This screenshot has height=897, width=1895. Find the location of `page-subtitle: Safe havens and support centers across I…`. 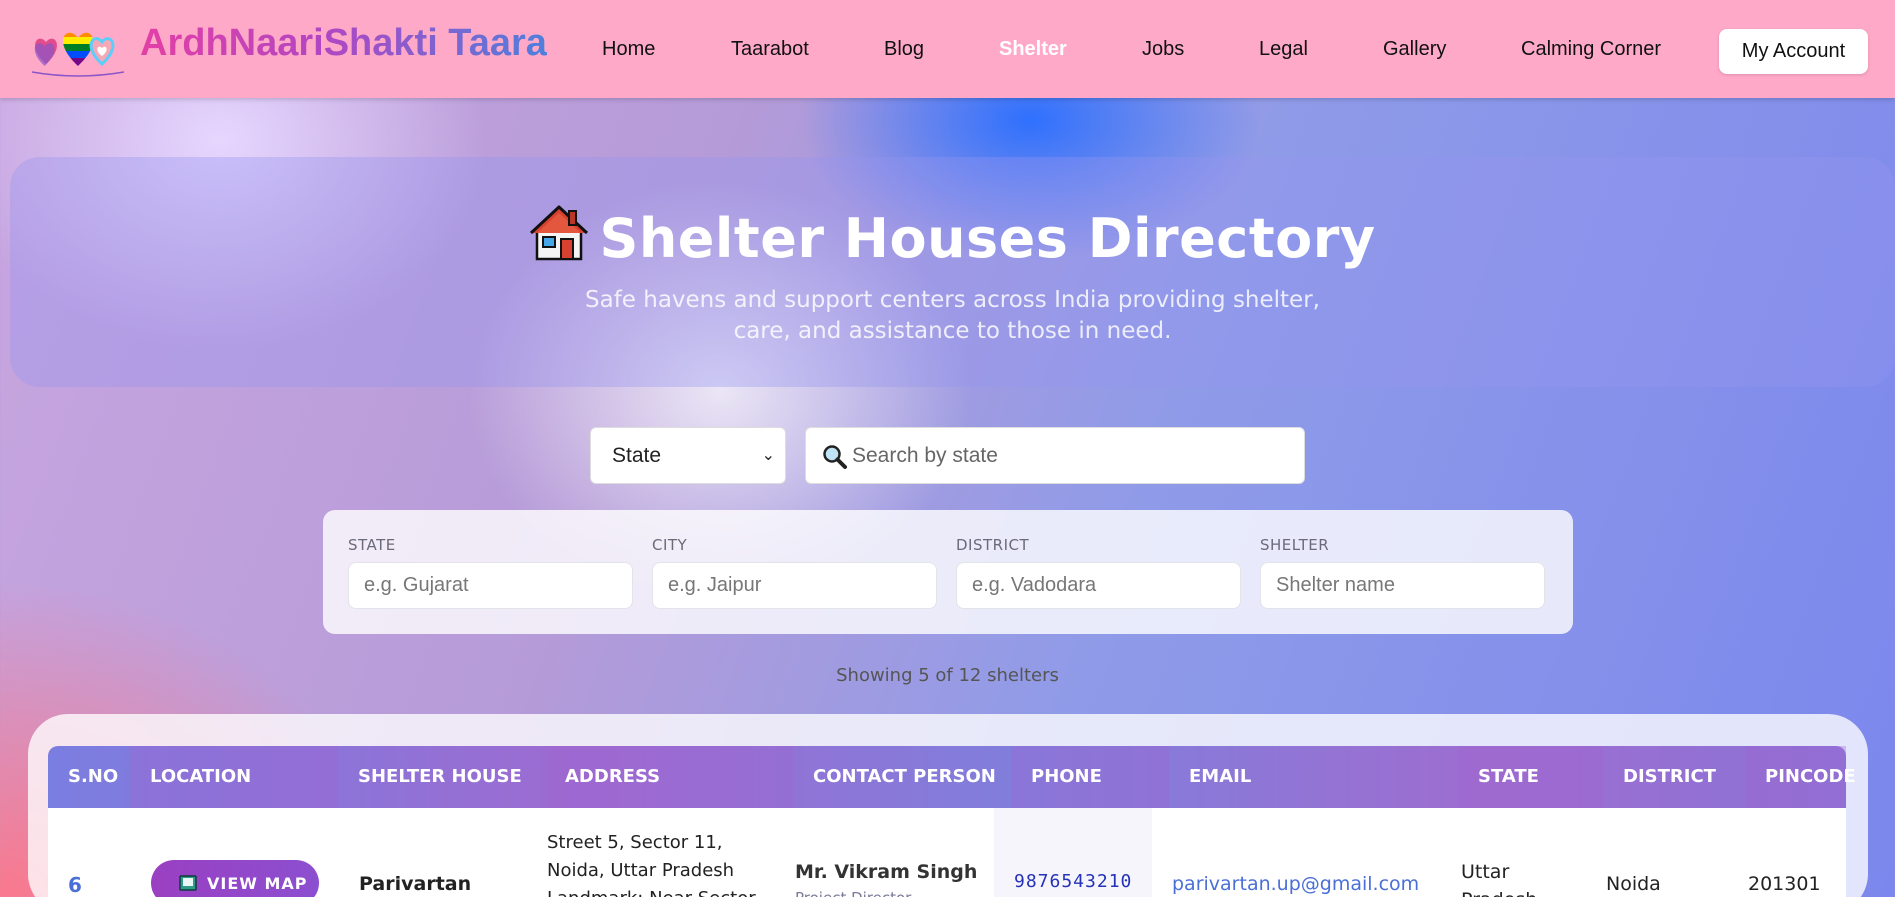

page-subtitle: Safe havens and support centers across I… is located at coordinates (952, 315).